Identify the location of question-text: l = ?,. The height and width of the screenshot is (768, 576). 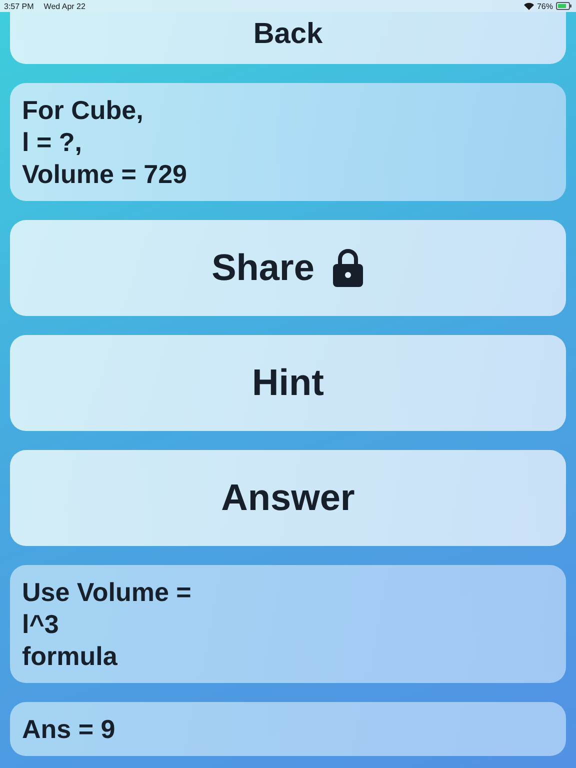
(52, 142).